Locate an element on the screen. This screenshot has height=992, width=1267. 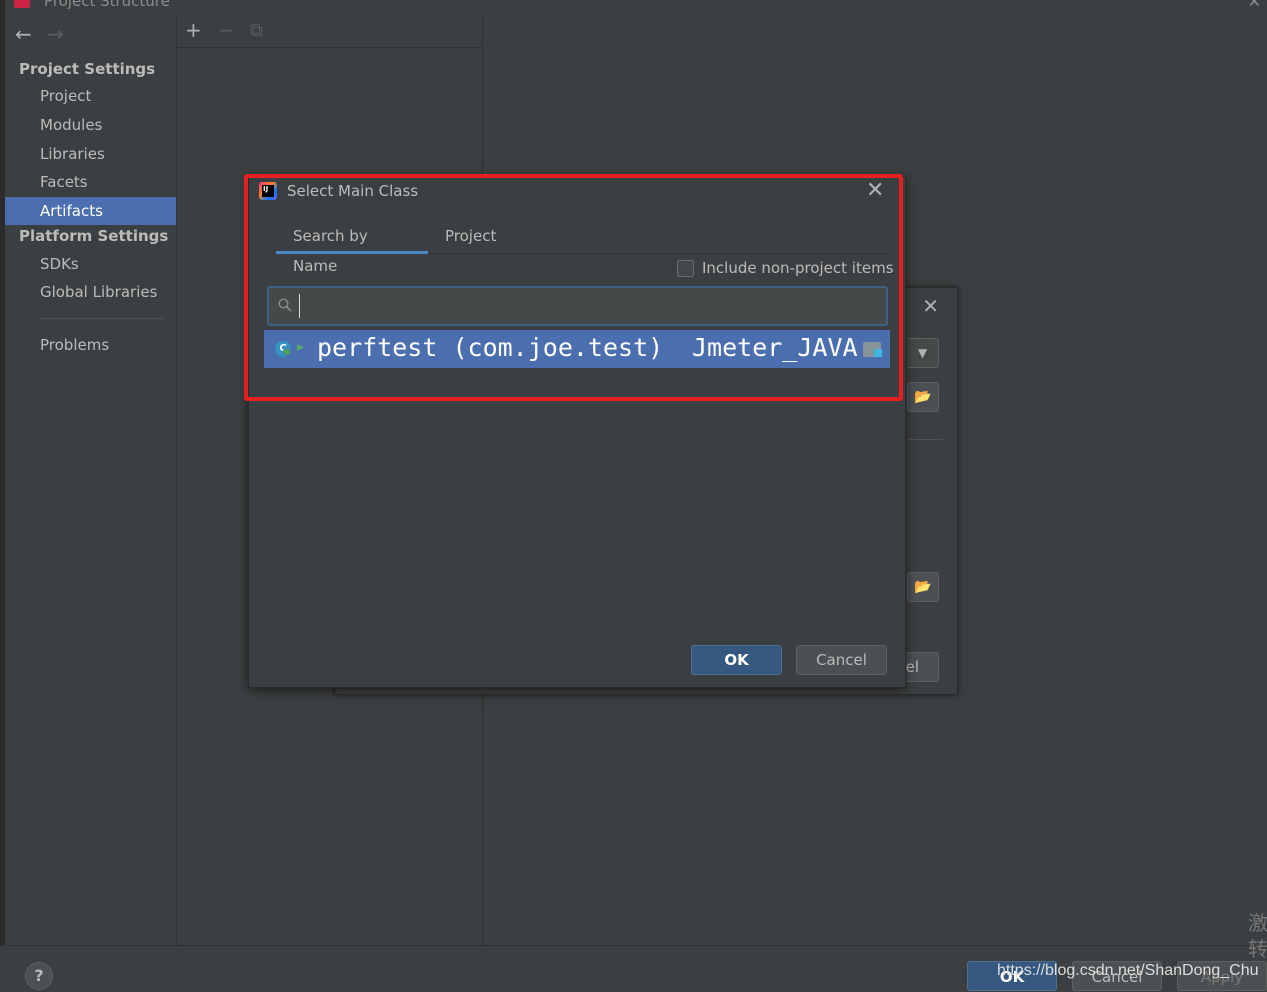
app-logo-icon is located at coordinates (22, 4).